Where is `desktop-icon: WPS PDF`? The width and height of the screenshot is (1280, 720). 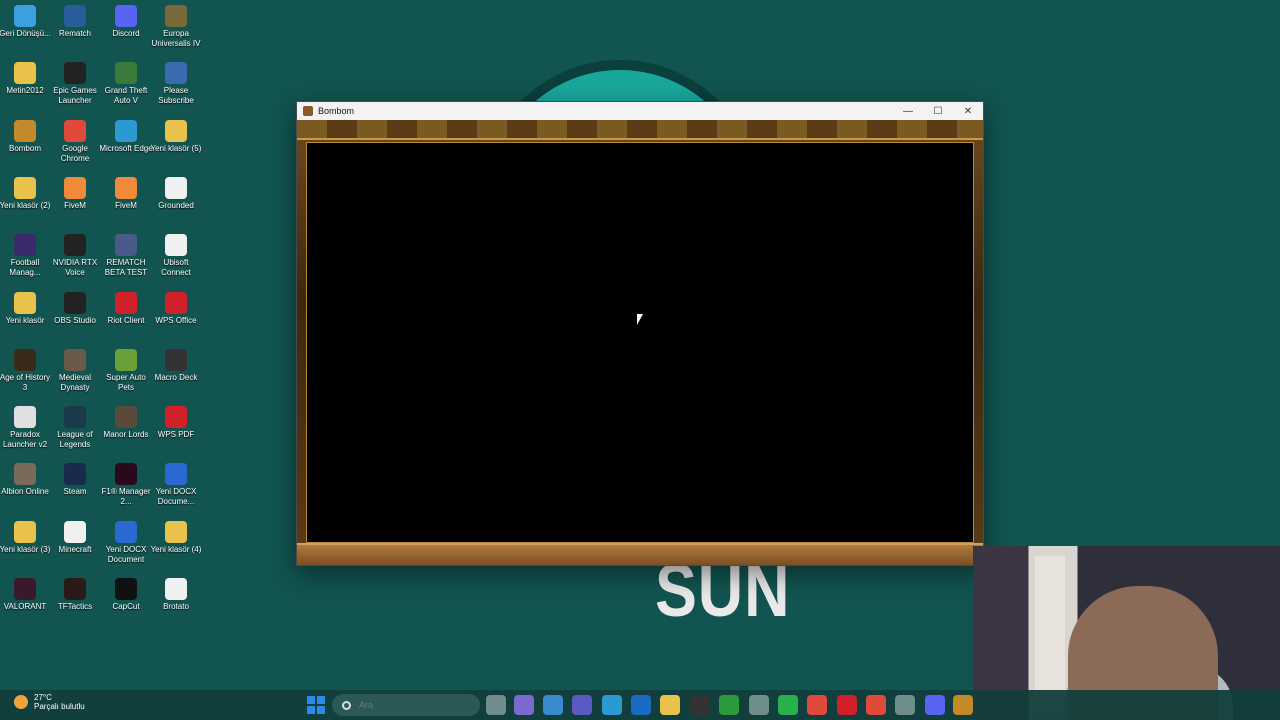 desktop-icon: WPS PDF is located at coordinates (176, 423).